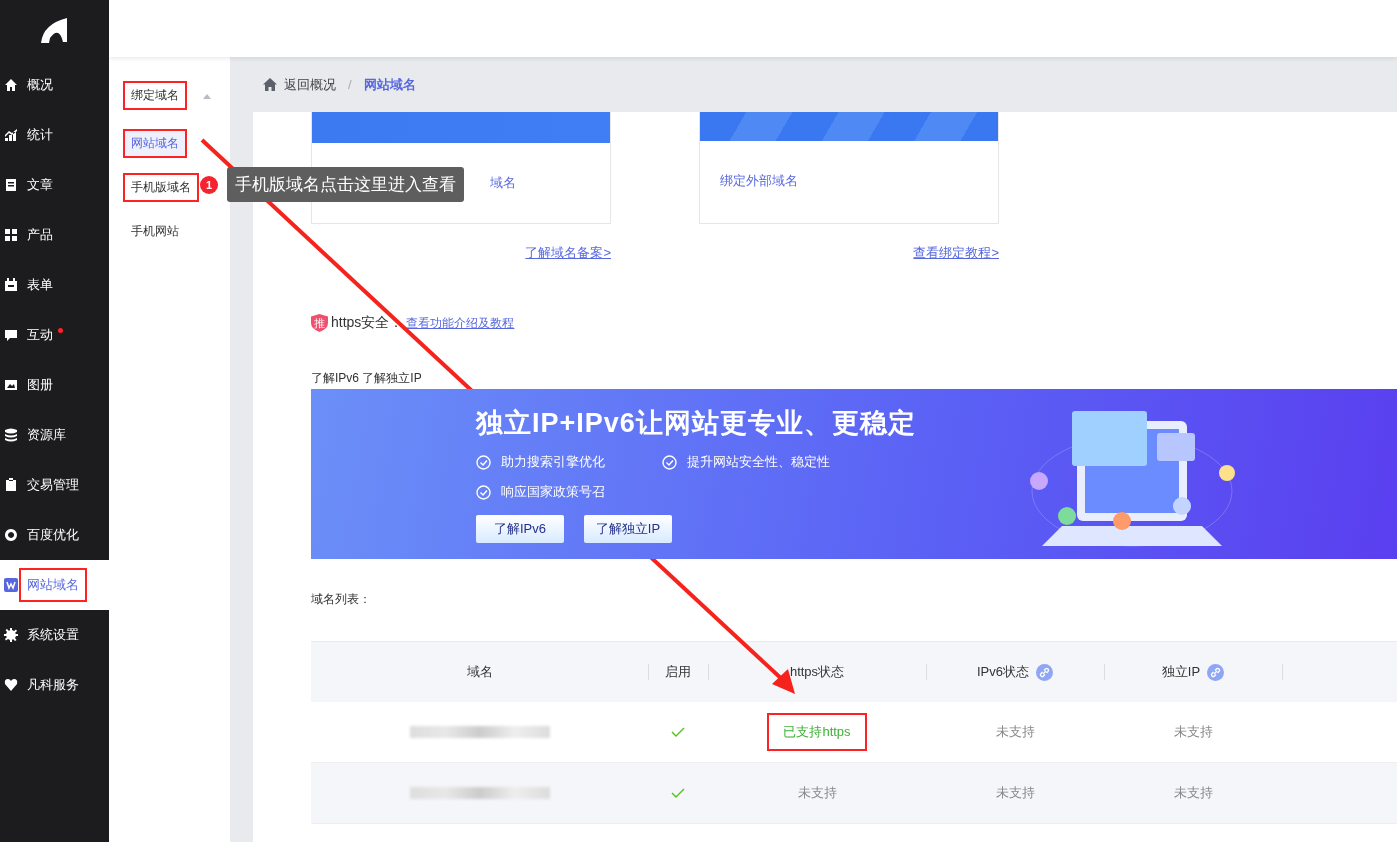 The width and height of the screenshot is (1397, 842). Describe the element at coordinates (54, 635) in the screenshot. I see `sidebar-item: 系统设置` at that location.